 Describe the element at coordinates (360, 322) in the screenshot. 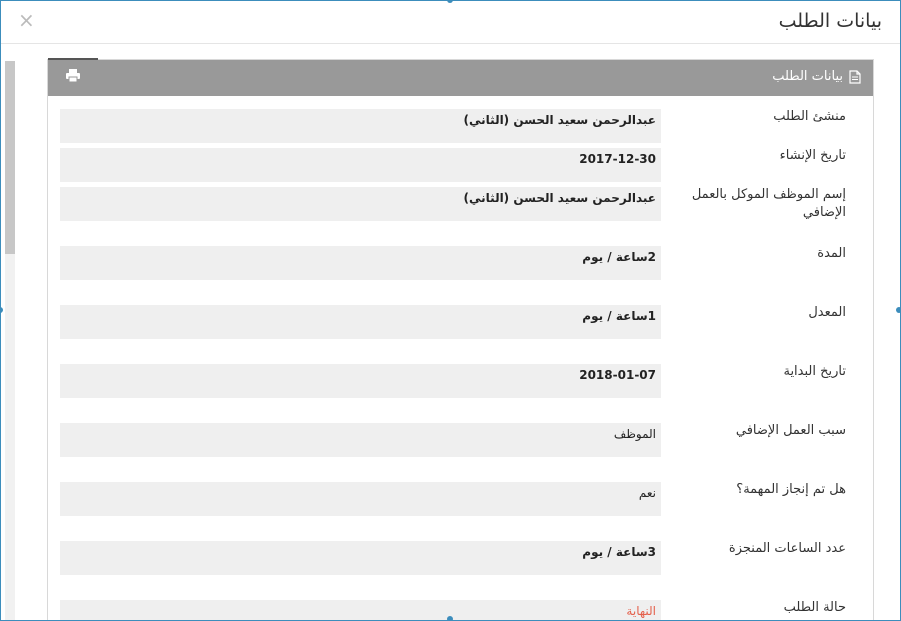

I see `value-rate: 1ساعة / يوم` at that location.